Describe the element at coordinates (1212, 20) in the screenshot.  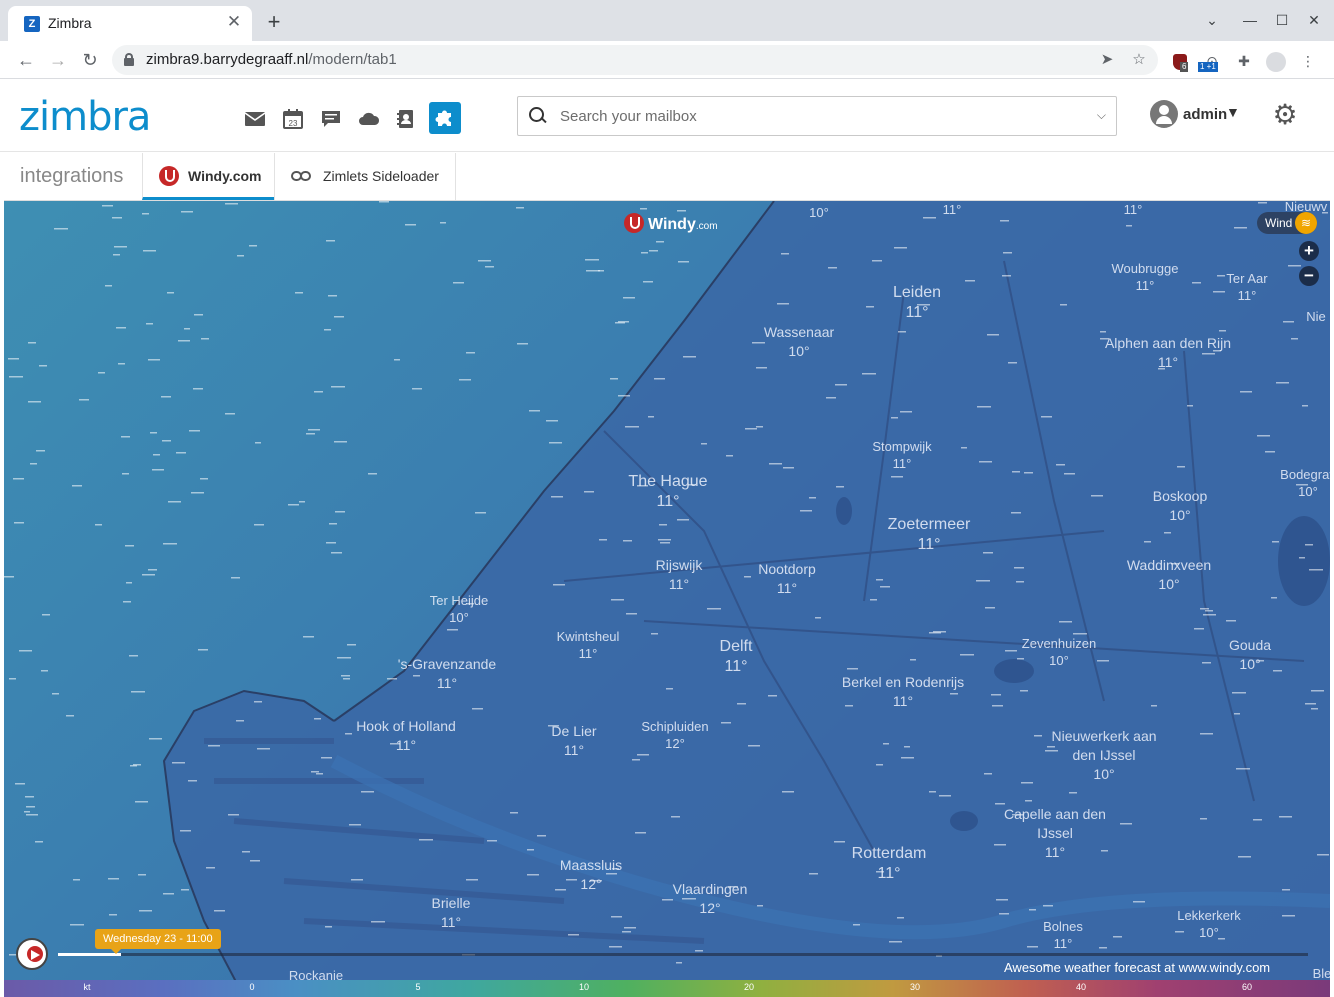
I see `tab-search-icon: ⌄` at that location.